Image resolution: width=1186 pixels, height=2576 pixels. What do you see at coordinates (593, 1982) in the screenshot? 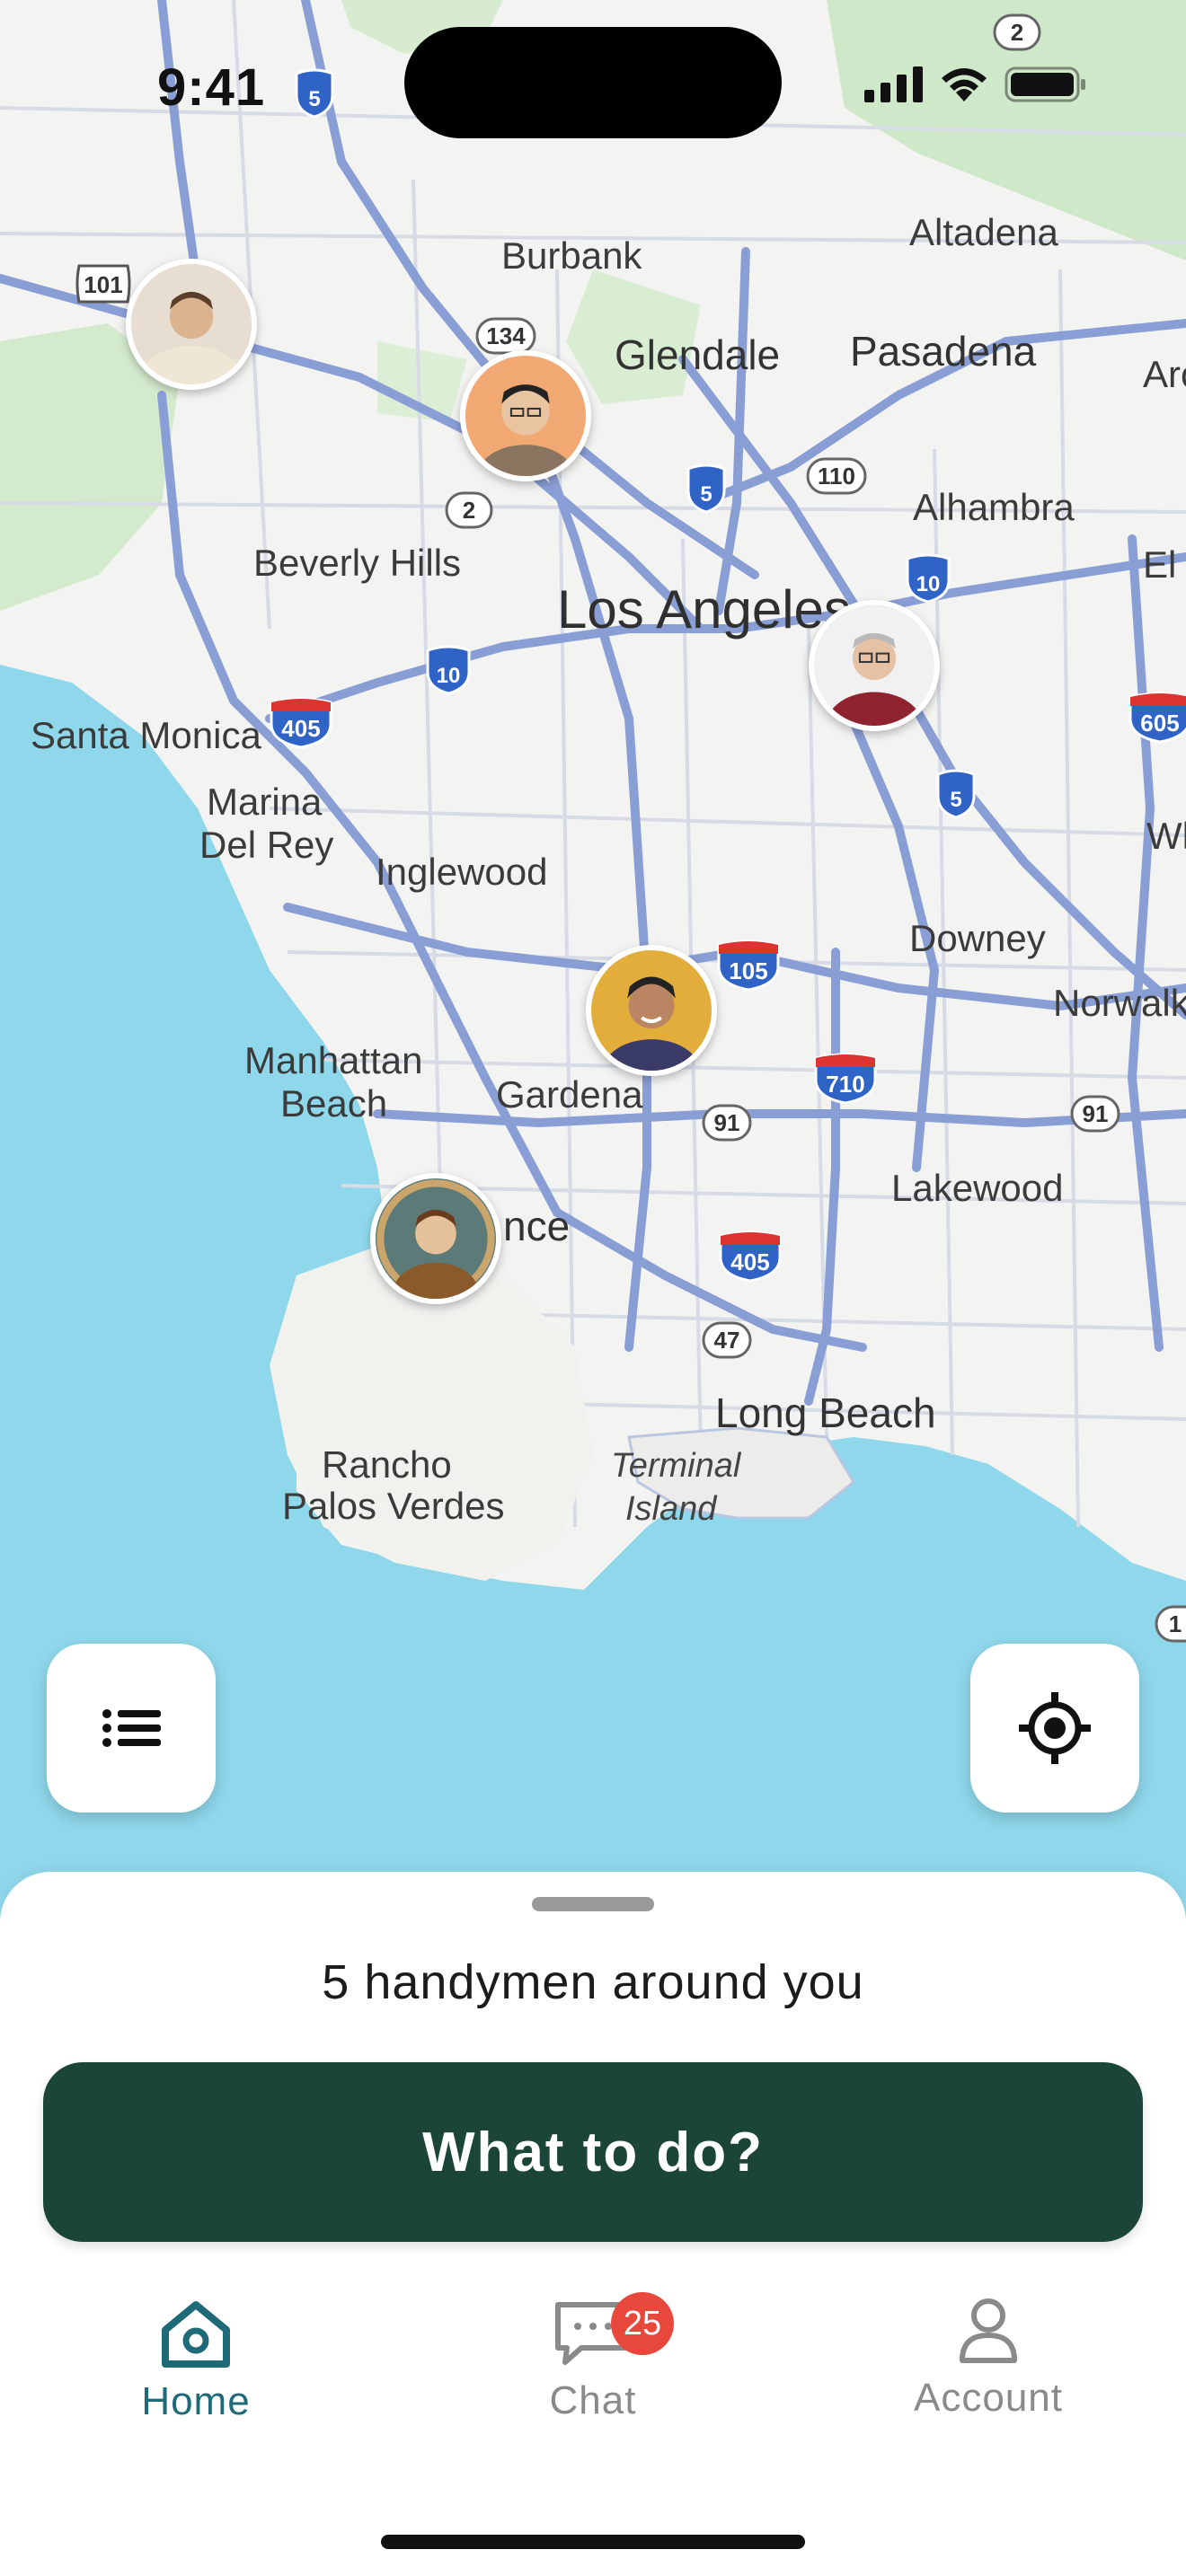
I see `handymen-count-title: 5 handymen around you` at bounding box center [593, 1982].